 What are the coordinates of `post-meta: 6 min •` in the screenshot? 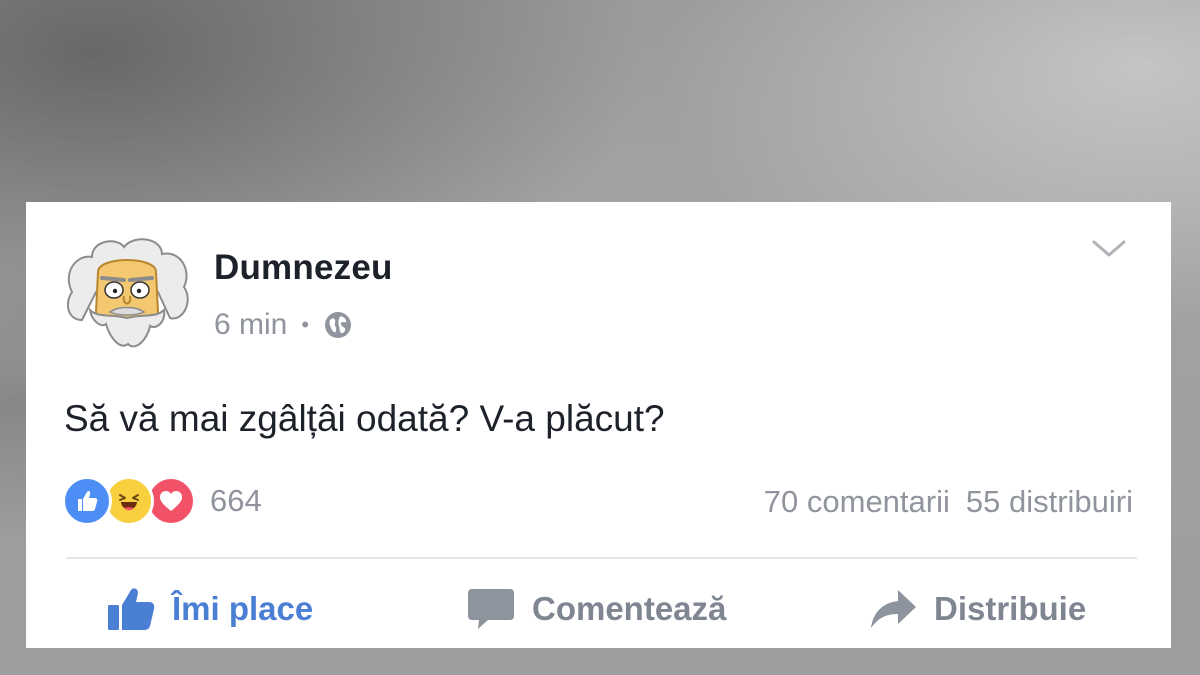 It's located at (283, 325).